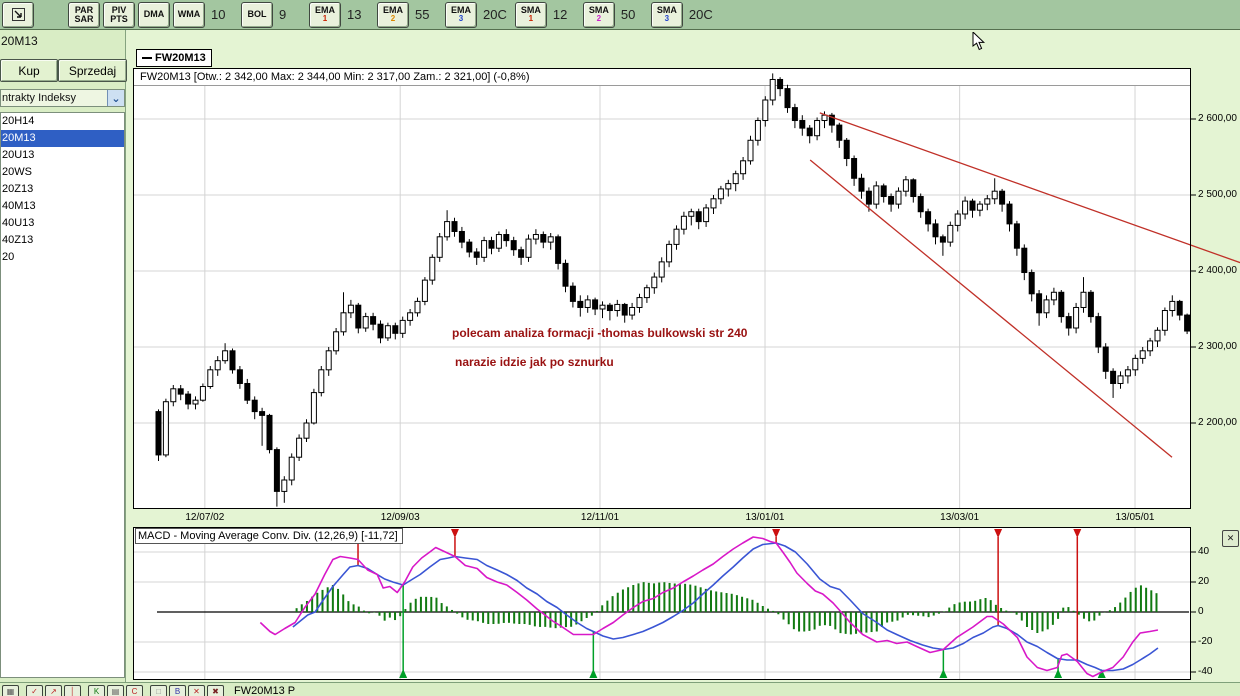  Describe the element at coordinates (461, 14) in the screenshot. I see `ema-3-button: EMA 3` at that location.